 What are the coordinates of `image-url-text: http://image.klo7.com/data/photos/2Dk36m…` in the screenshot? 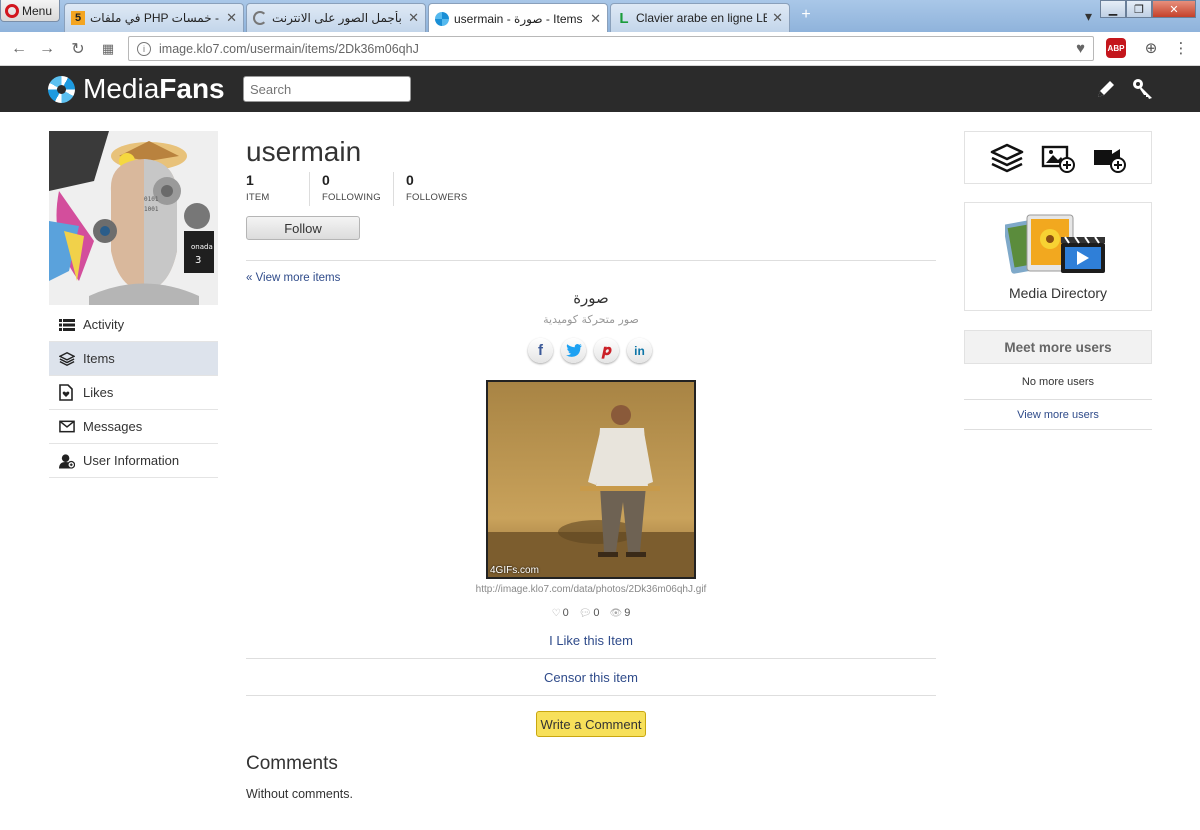 It's located at (591, 589).